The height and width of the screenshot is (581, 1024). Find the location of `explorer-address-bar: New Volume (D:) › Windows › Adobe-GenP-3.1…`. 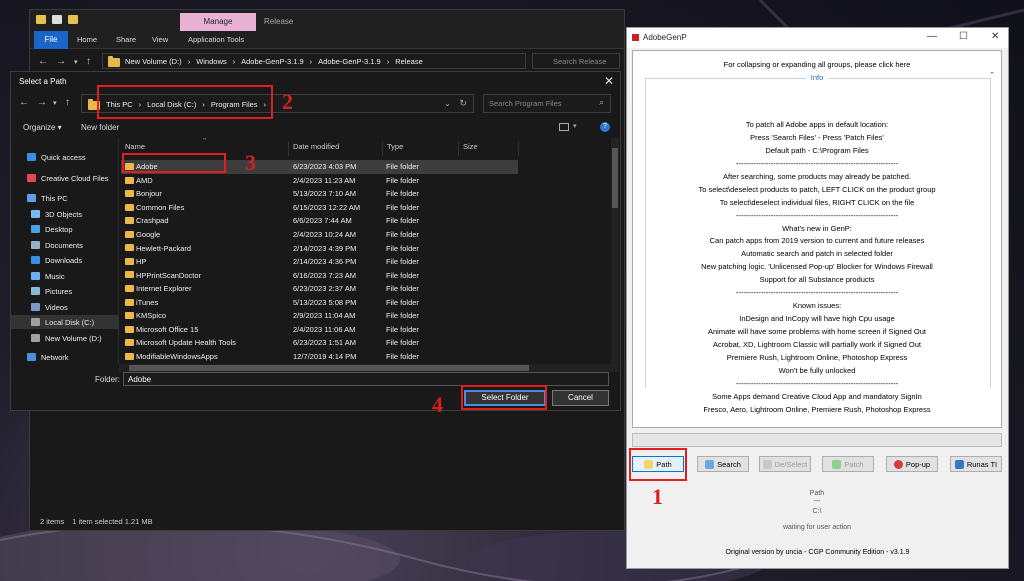

explorer-address-bar: New Volume (D:) › Windows › Adobe-GenP-3.1… is located at coordinates (314, 61).